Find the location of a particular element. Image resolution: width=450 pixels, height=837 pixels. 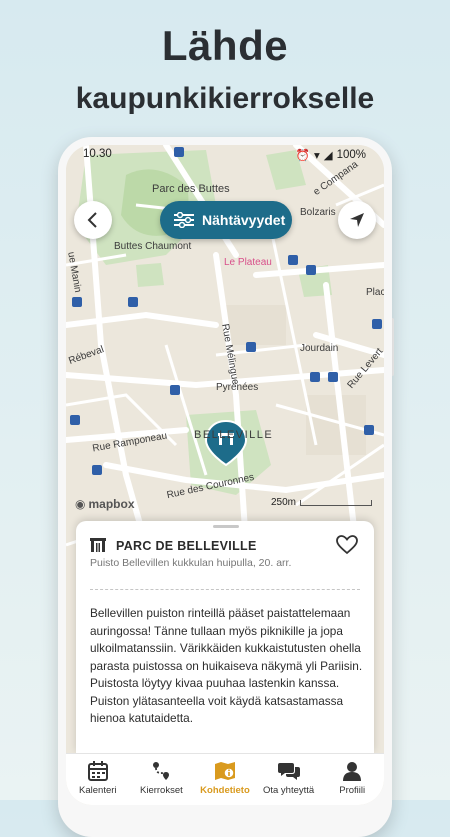

navigation-arrow-icon is located at coordinates (357, 220).